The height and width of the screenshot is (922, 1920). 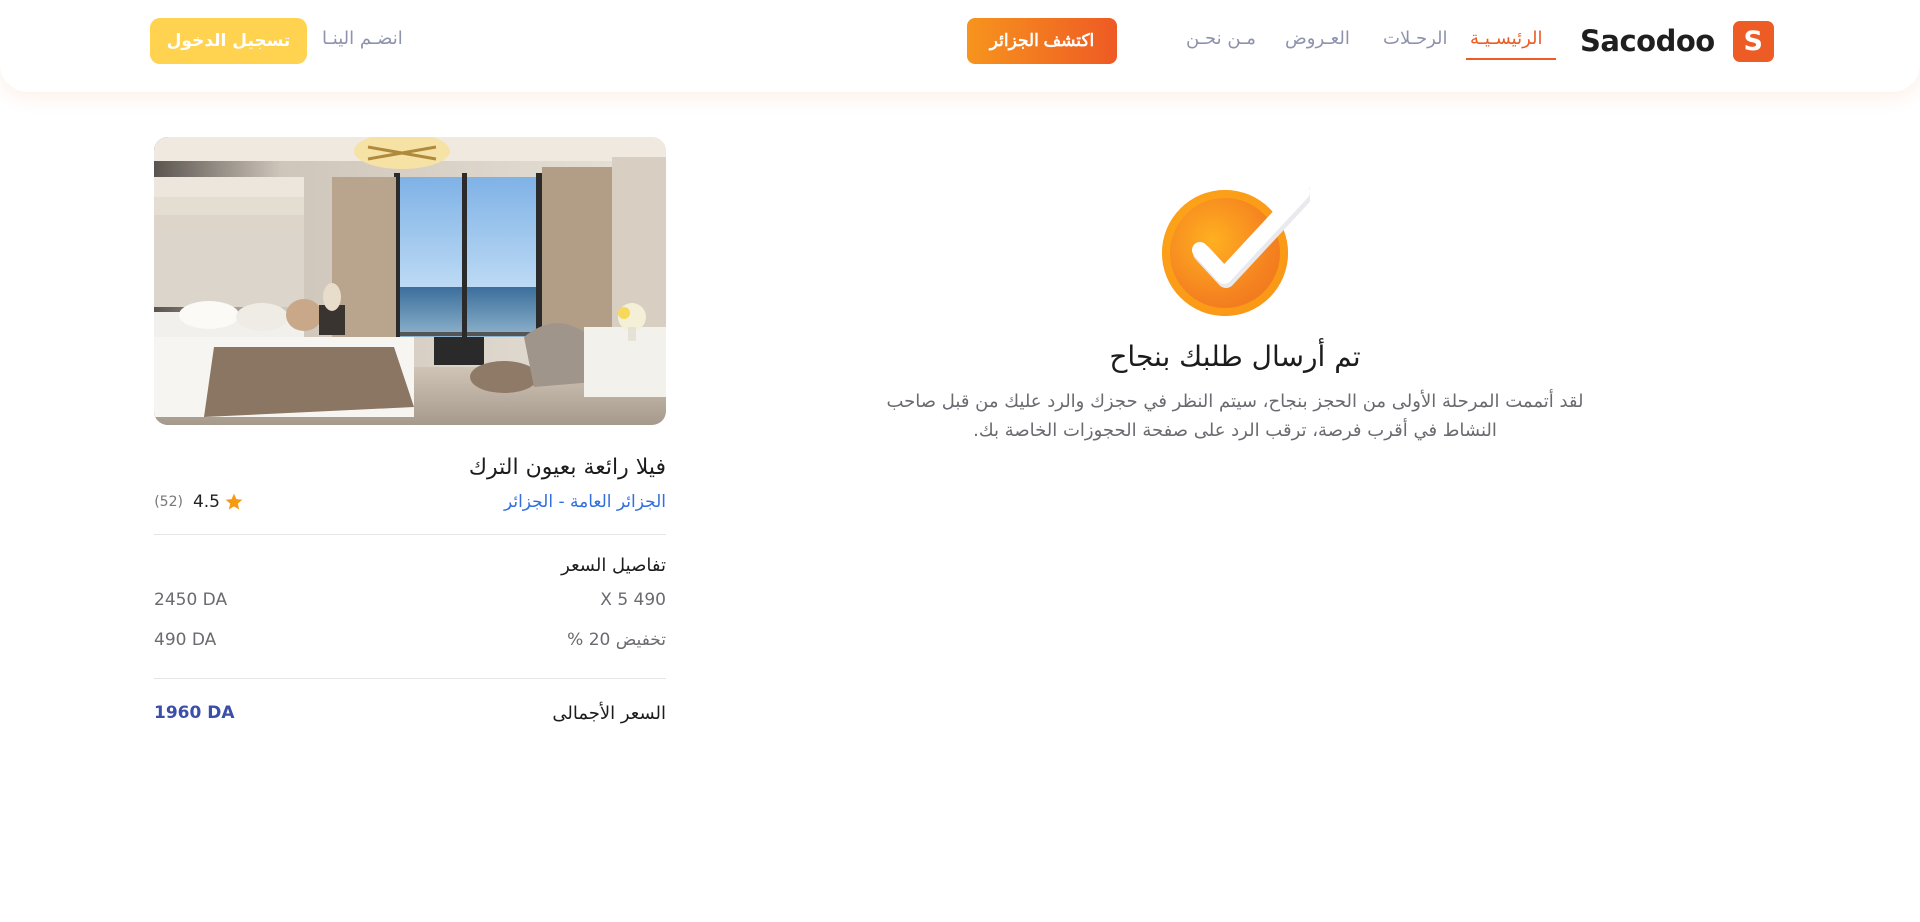 I want to click on nav-link-trips: الرحـلات, so click(x=1415, y=38).